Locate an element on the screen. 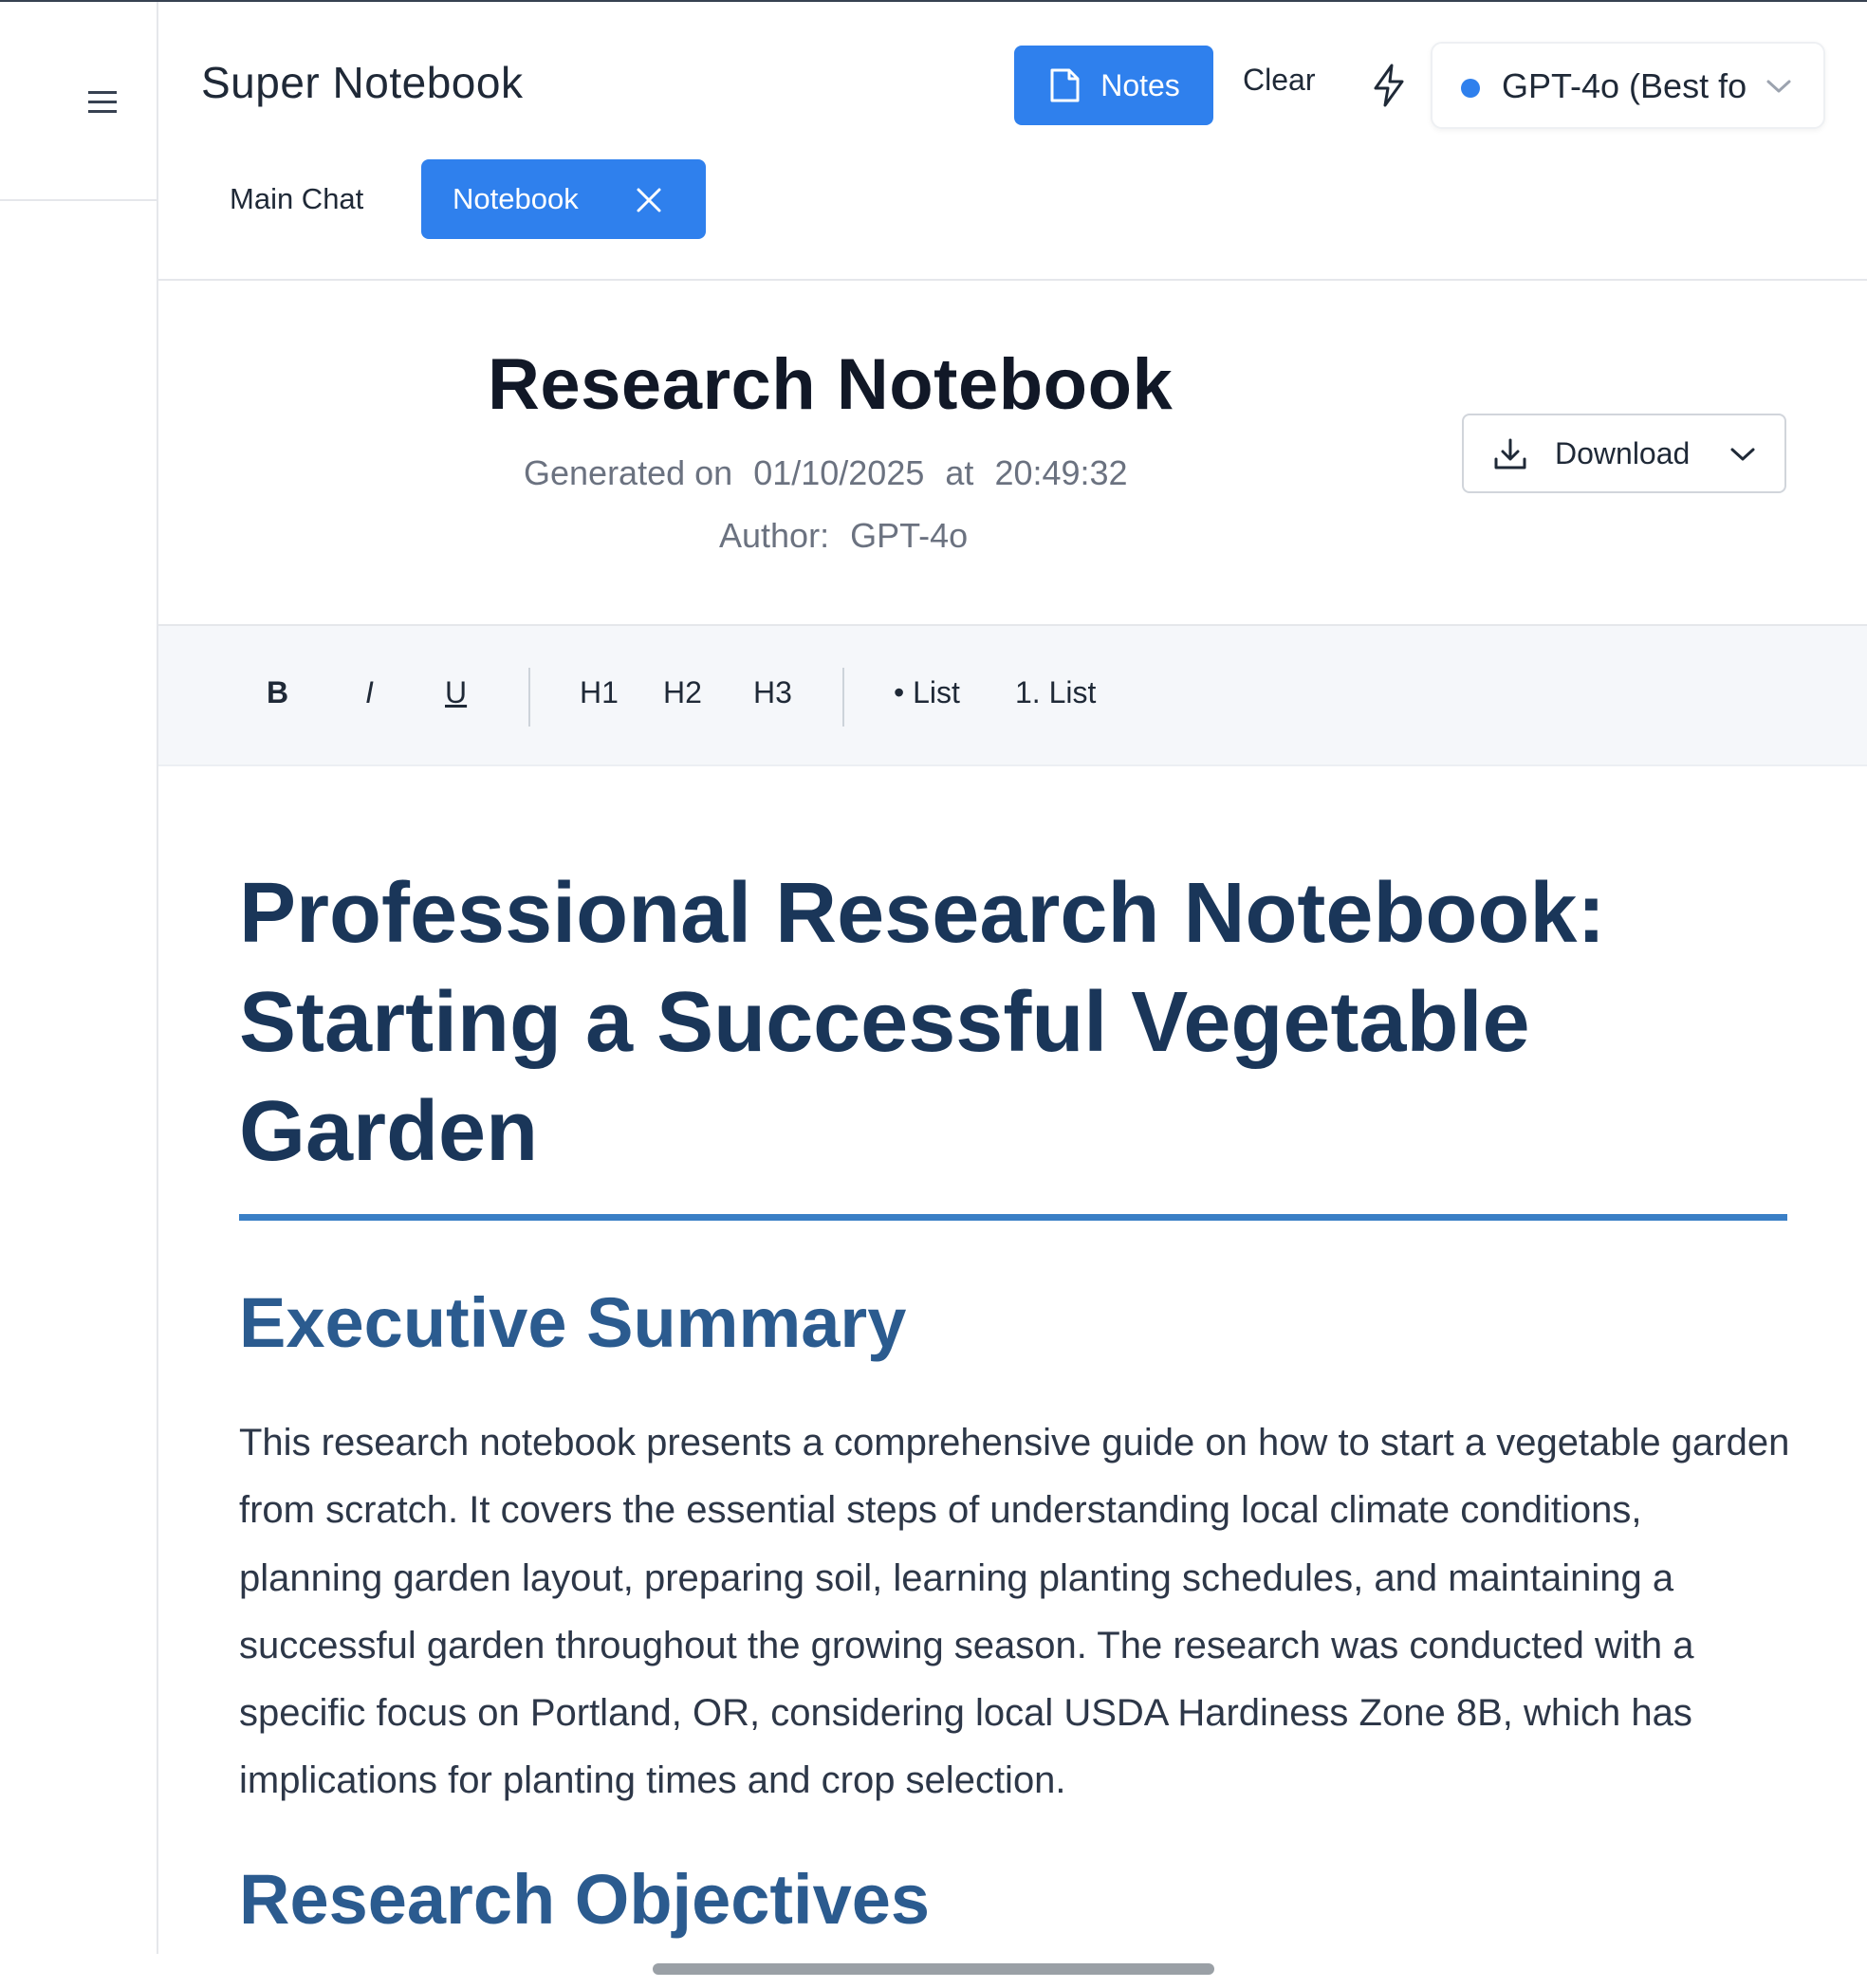 Image resolution: width=1867 pixels, height=1988 pixels. sidebar-header is located at coordinates (79, 101).